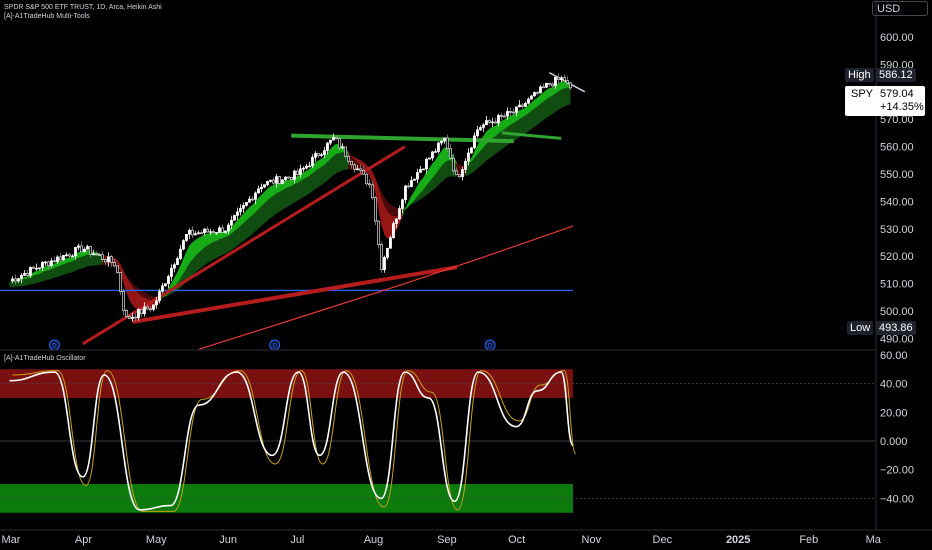  Describe the element at coordinates (83, 540) in the screenshot. I see `time-tick-label: Apr` at that location.